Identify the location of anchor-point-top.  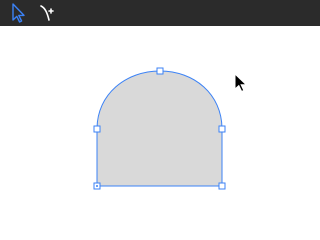
(160, 71).